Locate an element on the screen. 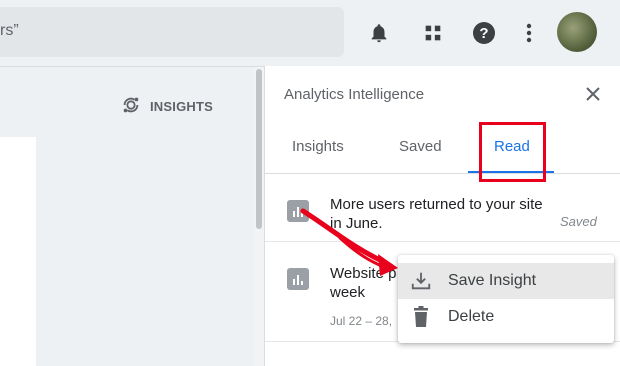 The width and height of the screenshot is (620, 366). insights-label: INSIGHTS is located at coordinates (181, 106).